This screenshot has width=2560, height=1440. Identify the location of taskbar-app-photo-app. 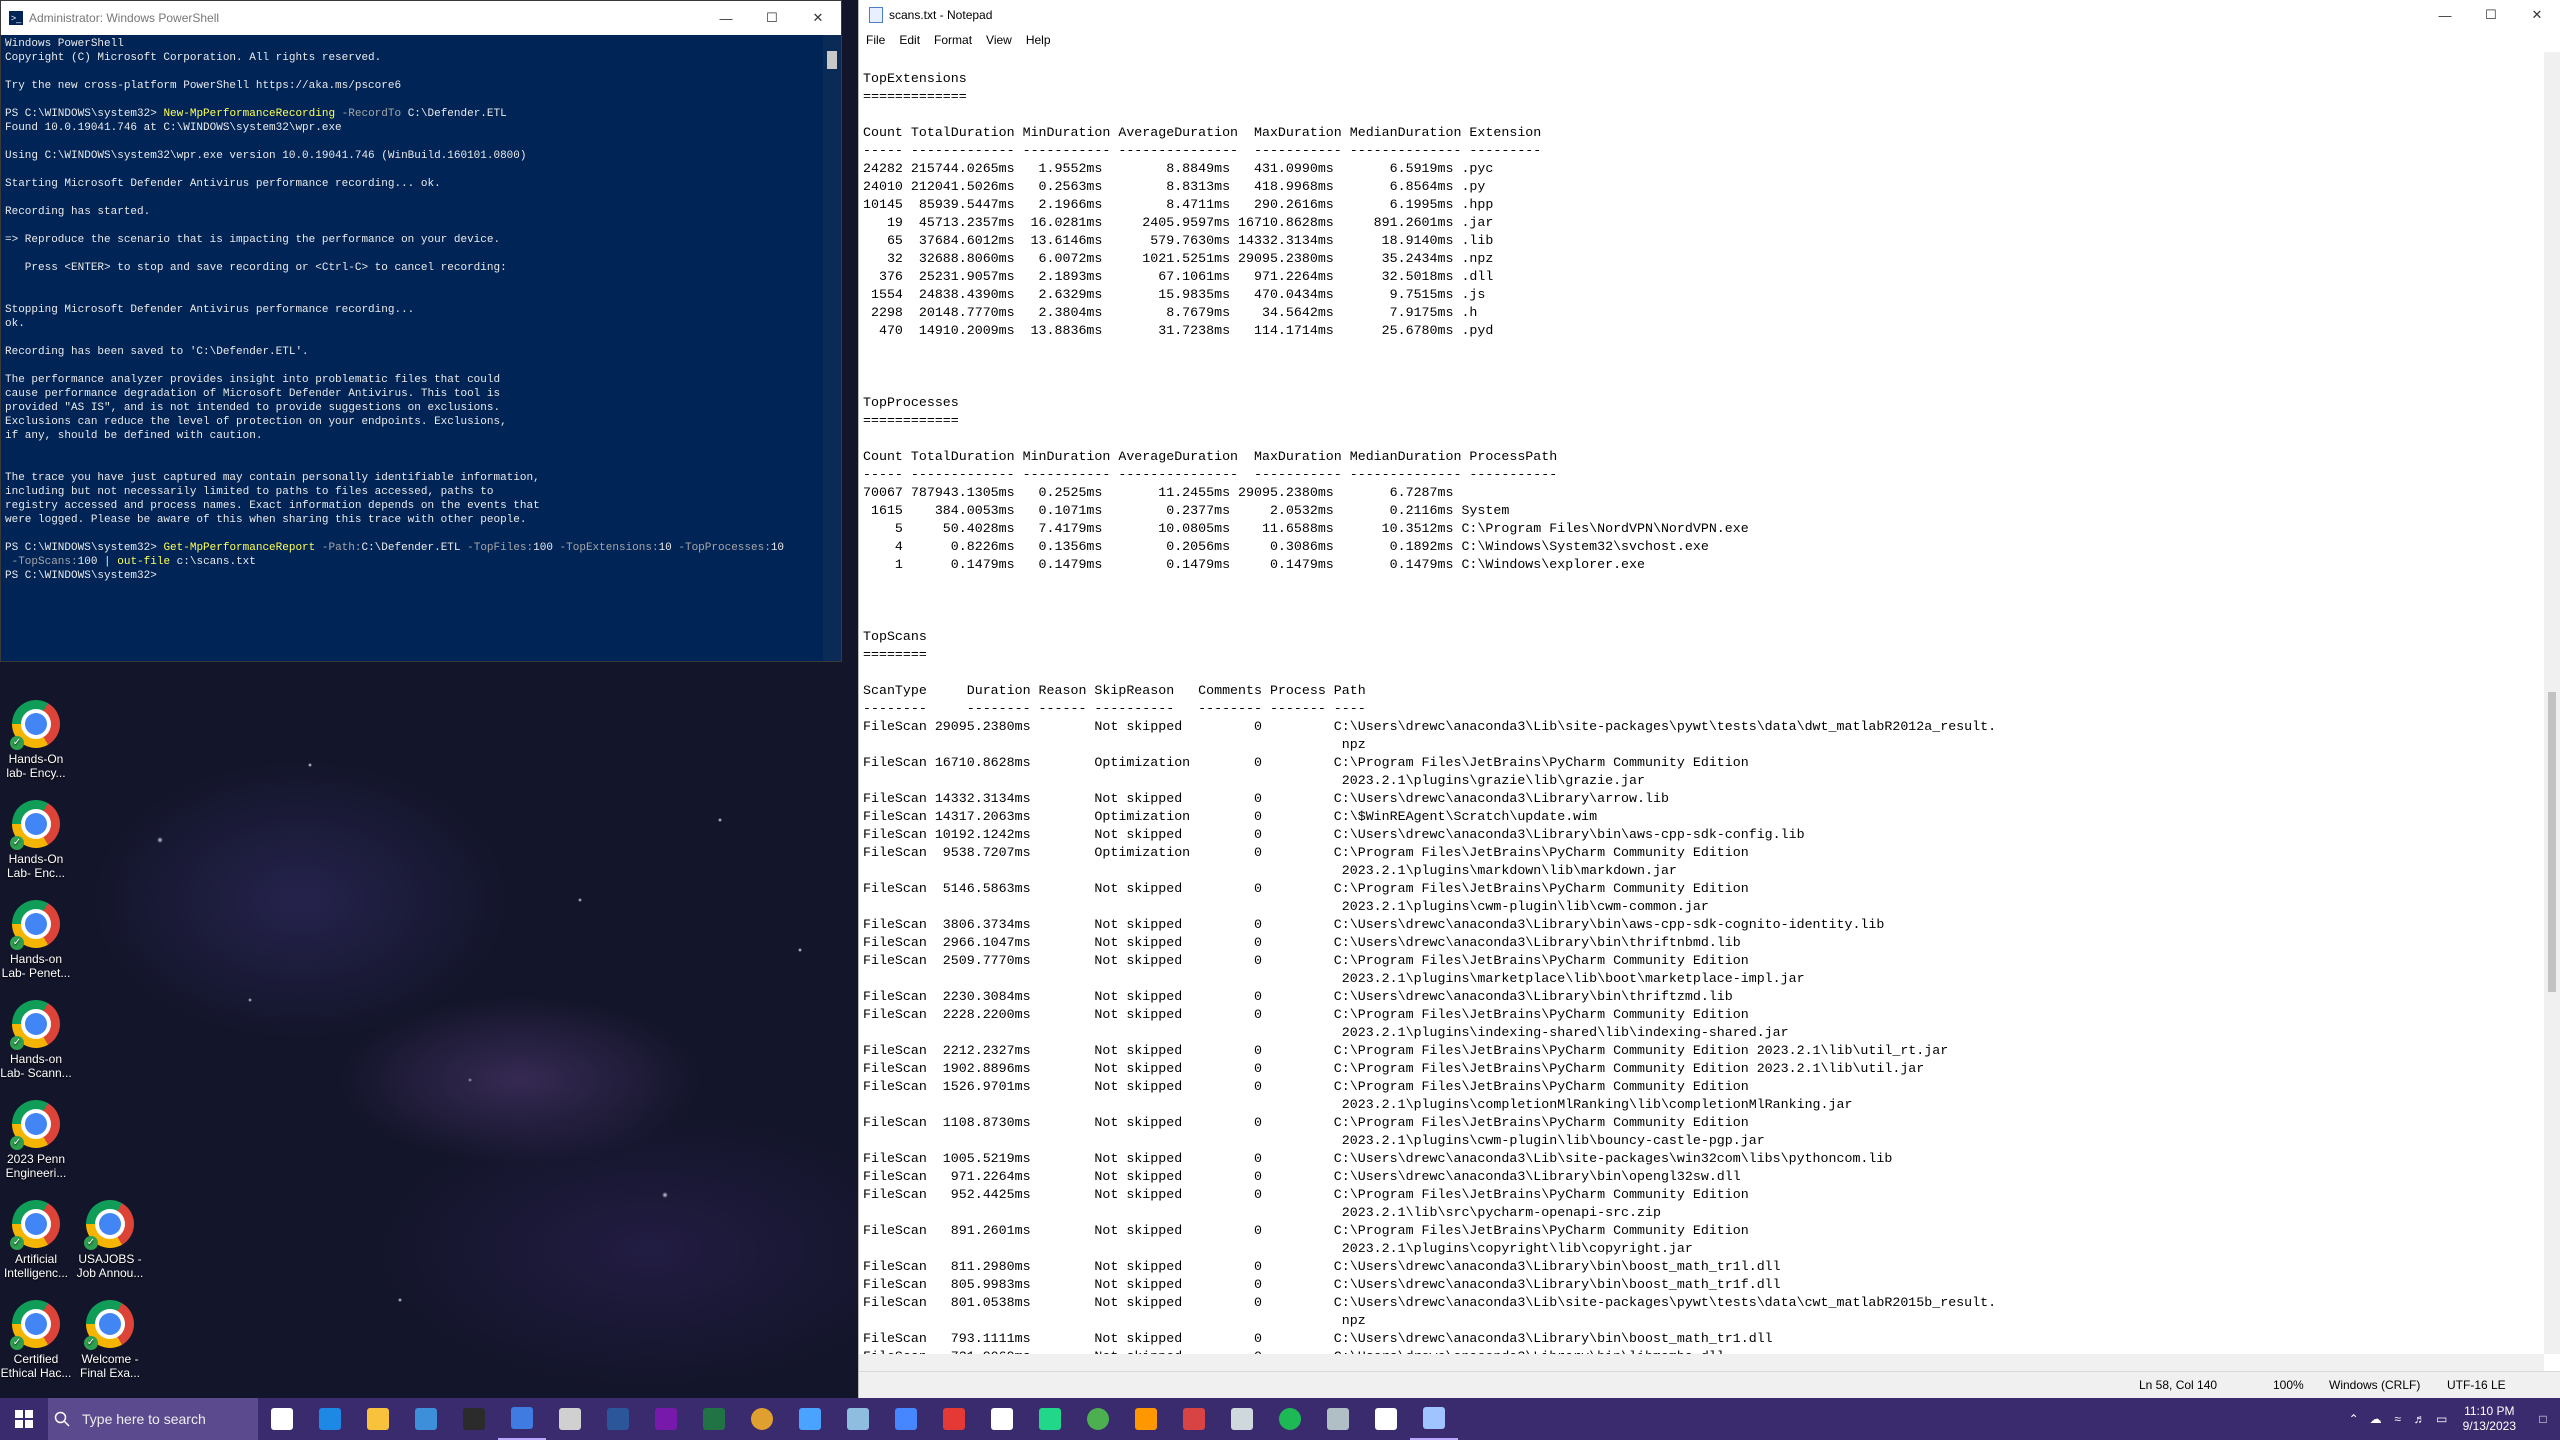
(1194, 1419).